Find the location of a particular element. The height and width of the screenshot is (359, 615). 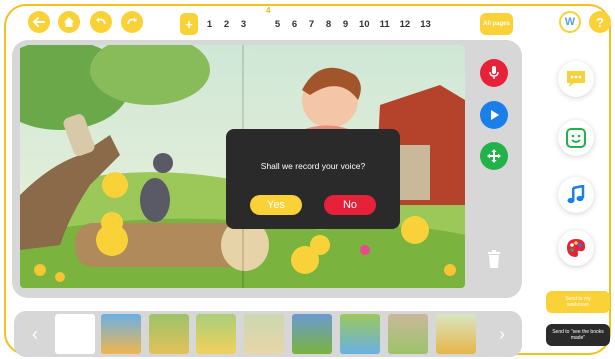

microphone-icon is located at coordinates (494, 72).